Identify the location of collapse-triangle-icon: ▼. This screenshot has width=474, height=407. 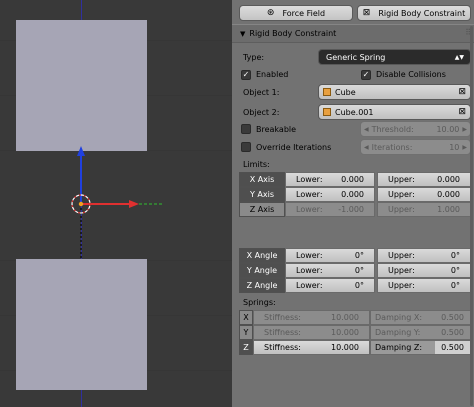
(242, 34).